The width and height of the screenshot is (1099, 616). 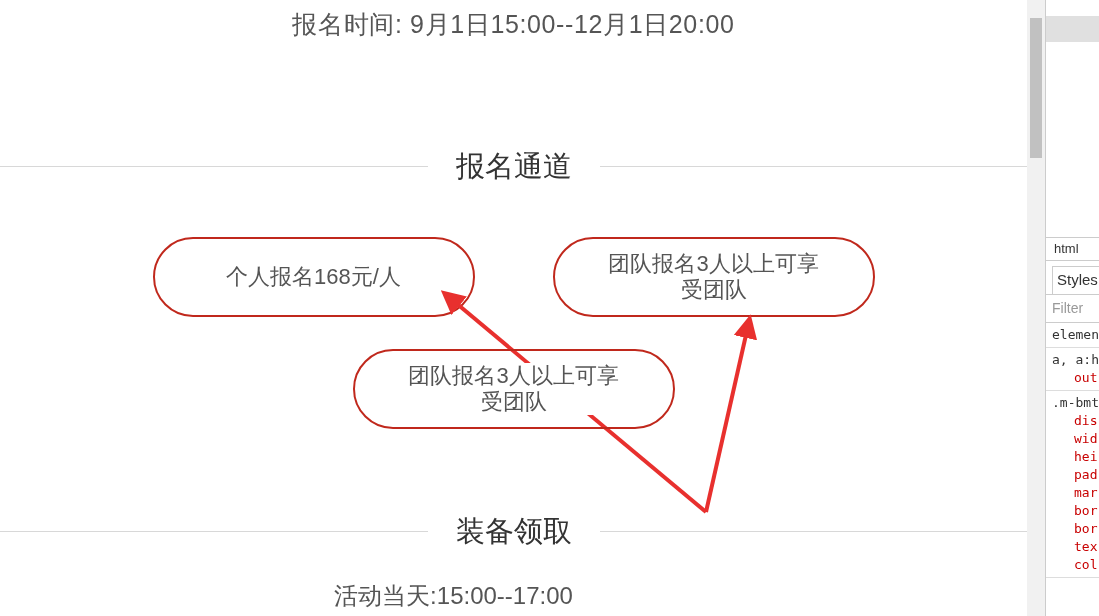 What do you see at coordinates (1075, 335) in the screenshot?
I see `css-selector: elemen` at bounding box center [1075, 335].